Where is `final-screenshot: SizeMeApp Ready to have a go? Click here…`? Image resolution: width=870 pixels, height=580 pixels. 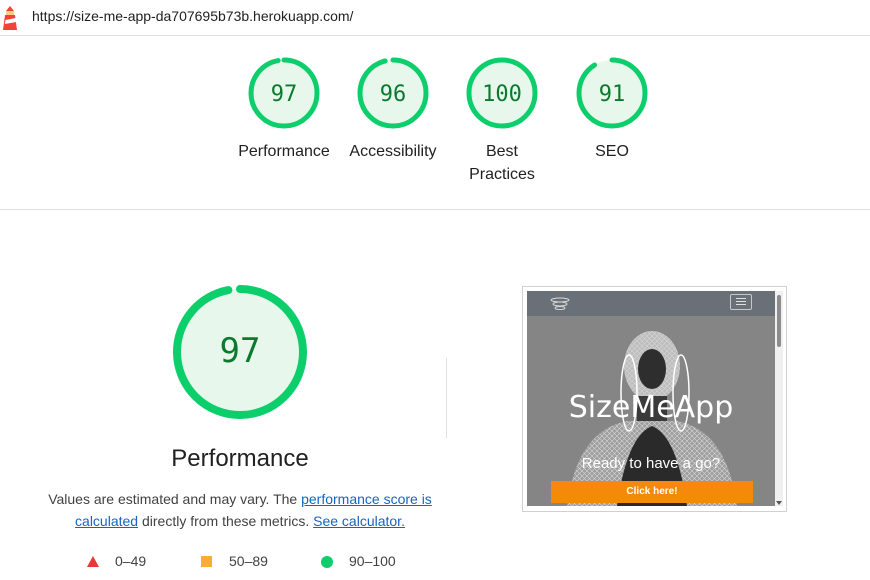 final-screenshot: SizeMeApp Ready to have a go? Click here… is located at coordinates (654, 399).